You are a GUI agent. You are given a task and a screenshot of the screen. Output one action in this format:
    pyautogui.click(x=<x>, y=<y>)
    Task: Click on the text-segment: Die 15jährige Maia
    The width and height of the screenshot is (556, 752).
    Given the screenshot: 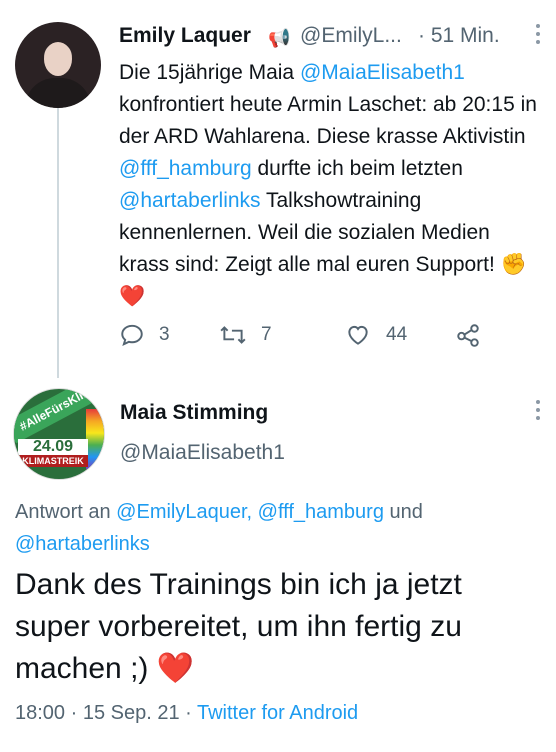 What is the action you would take?
    pyautogui.click(x=209, y=72)
    